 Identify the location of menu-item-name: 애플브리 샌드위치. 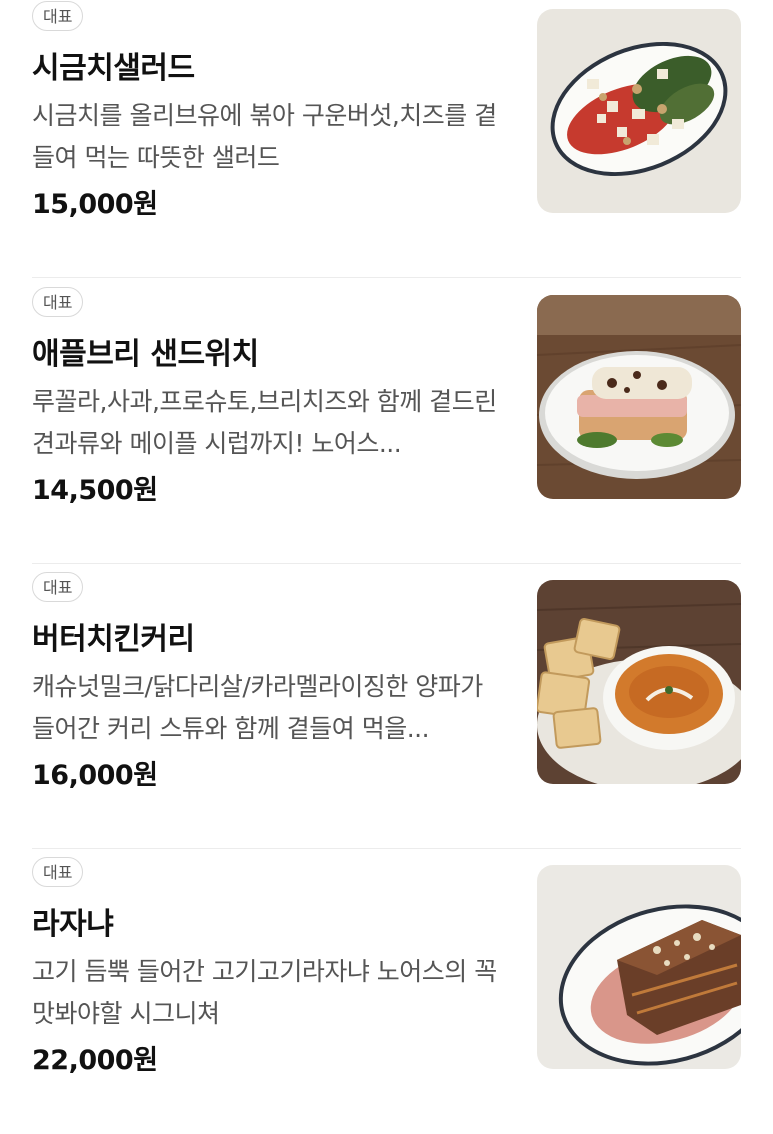
(145, 354).